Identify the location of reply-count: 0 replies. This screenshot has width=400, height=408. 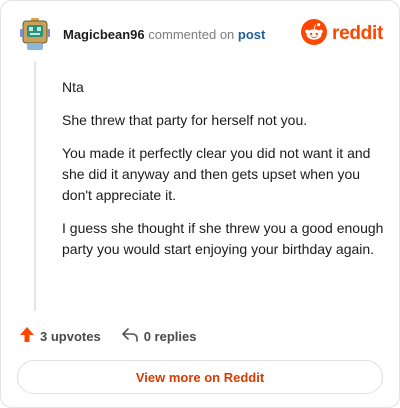
(170, 336).